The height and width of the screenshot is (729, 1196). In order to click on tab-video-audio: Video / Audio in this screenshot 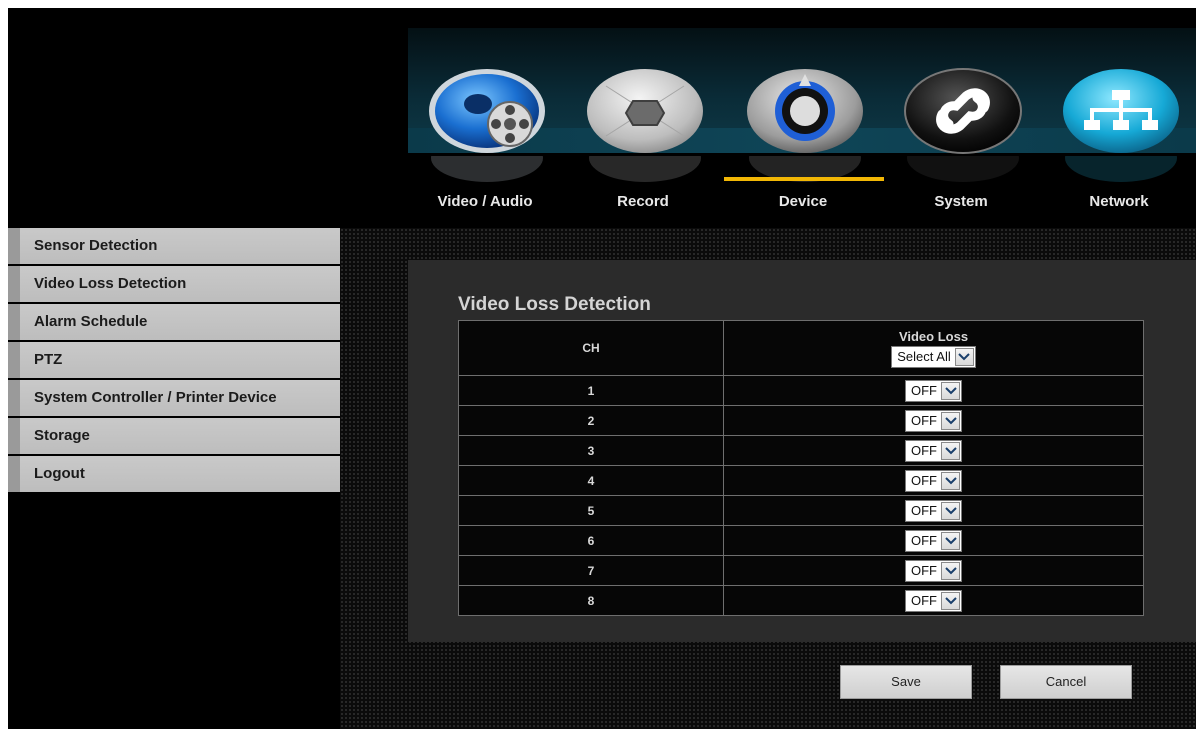, I will do `click(485, 140)`.